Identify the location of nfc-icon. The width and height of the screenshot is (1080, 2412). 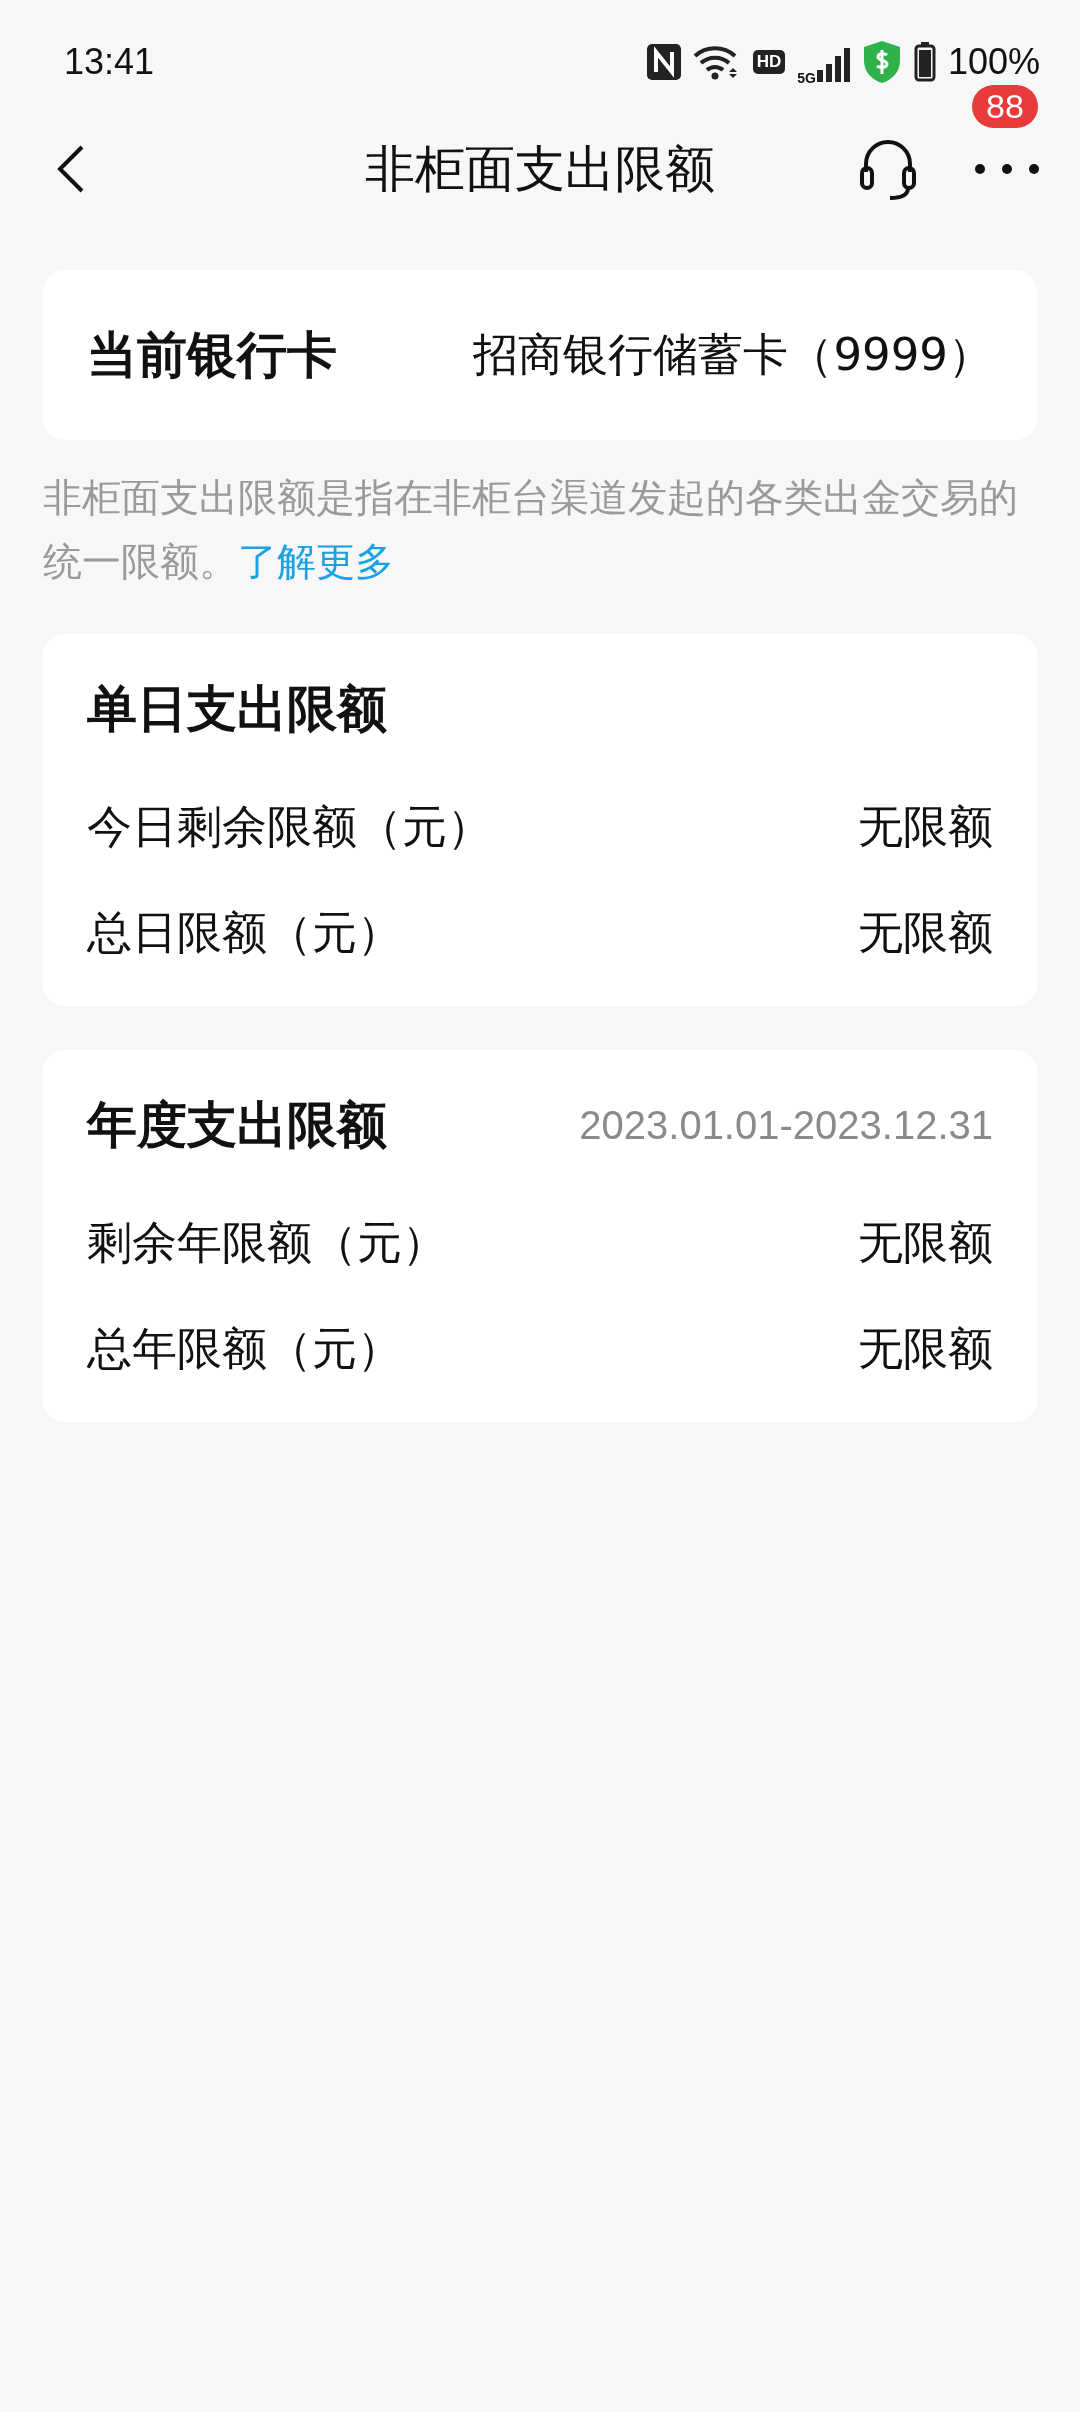
(663, 62).